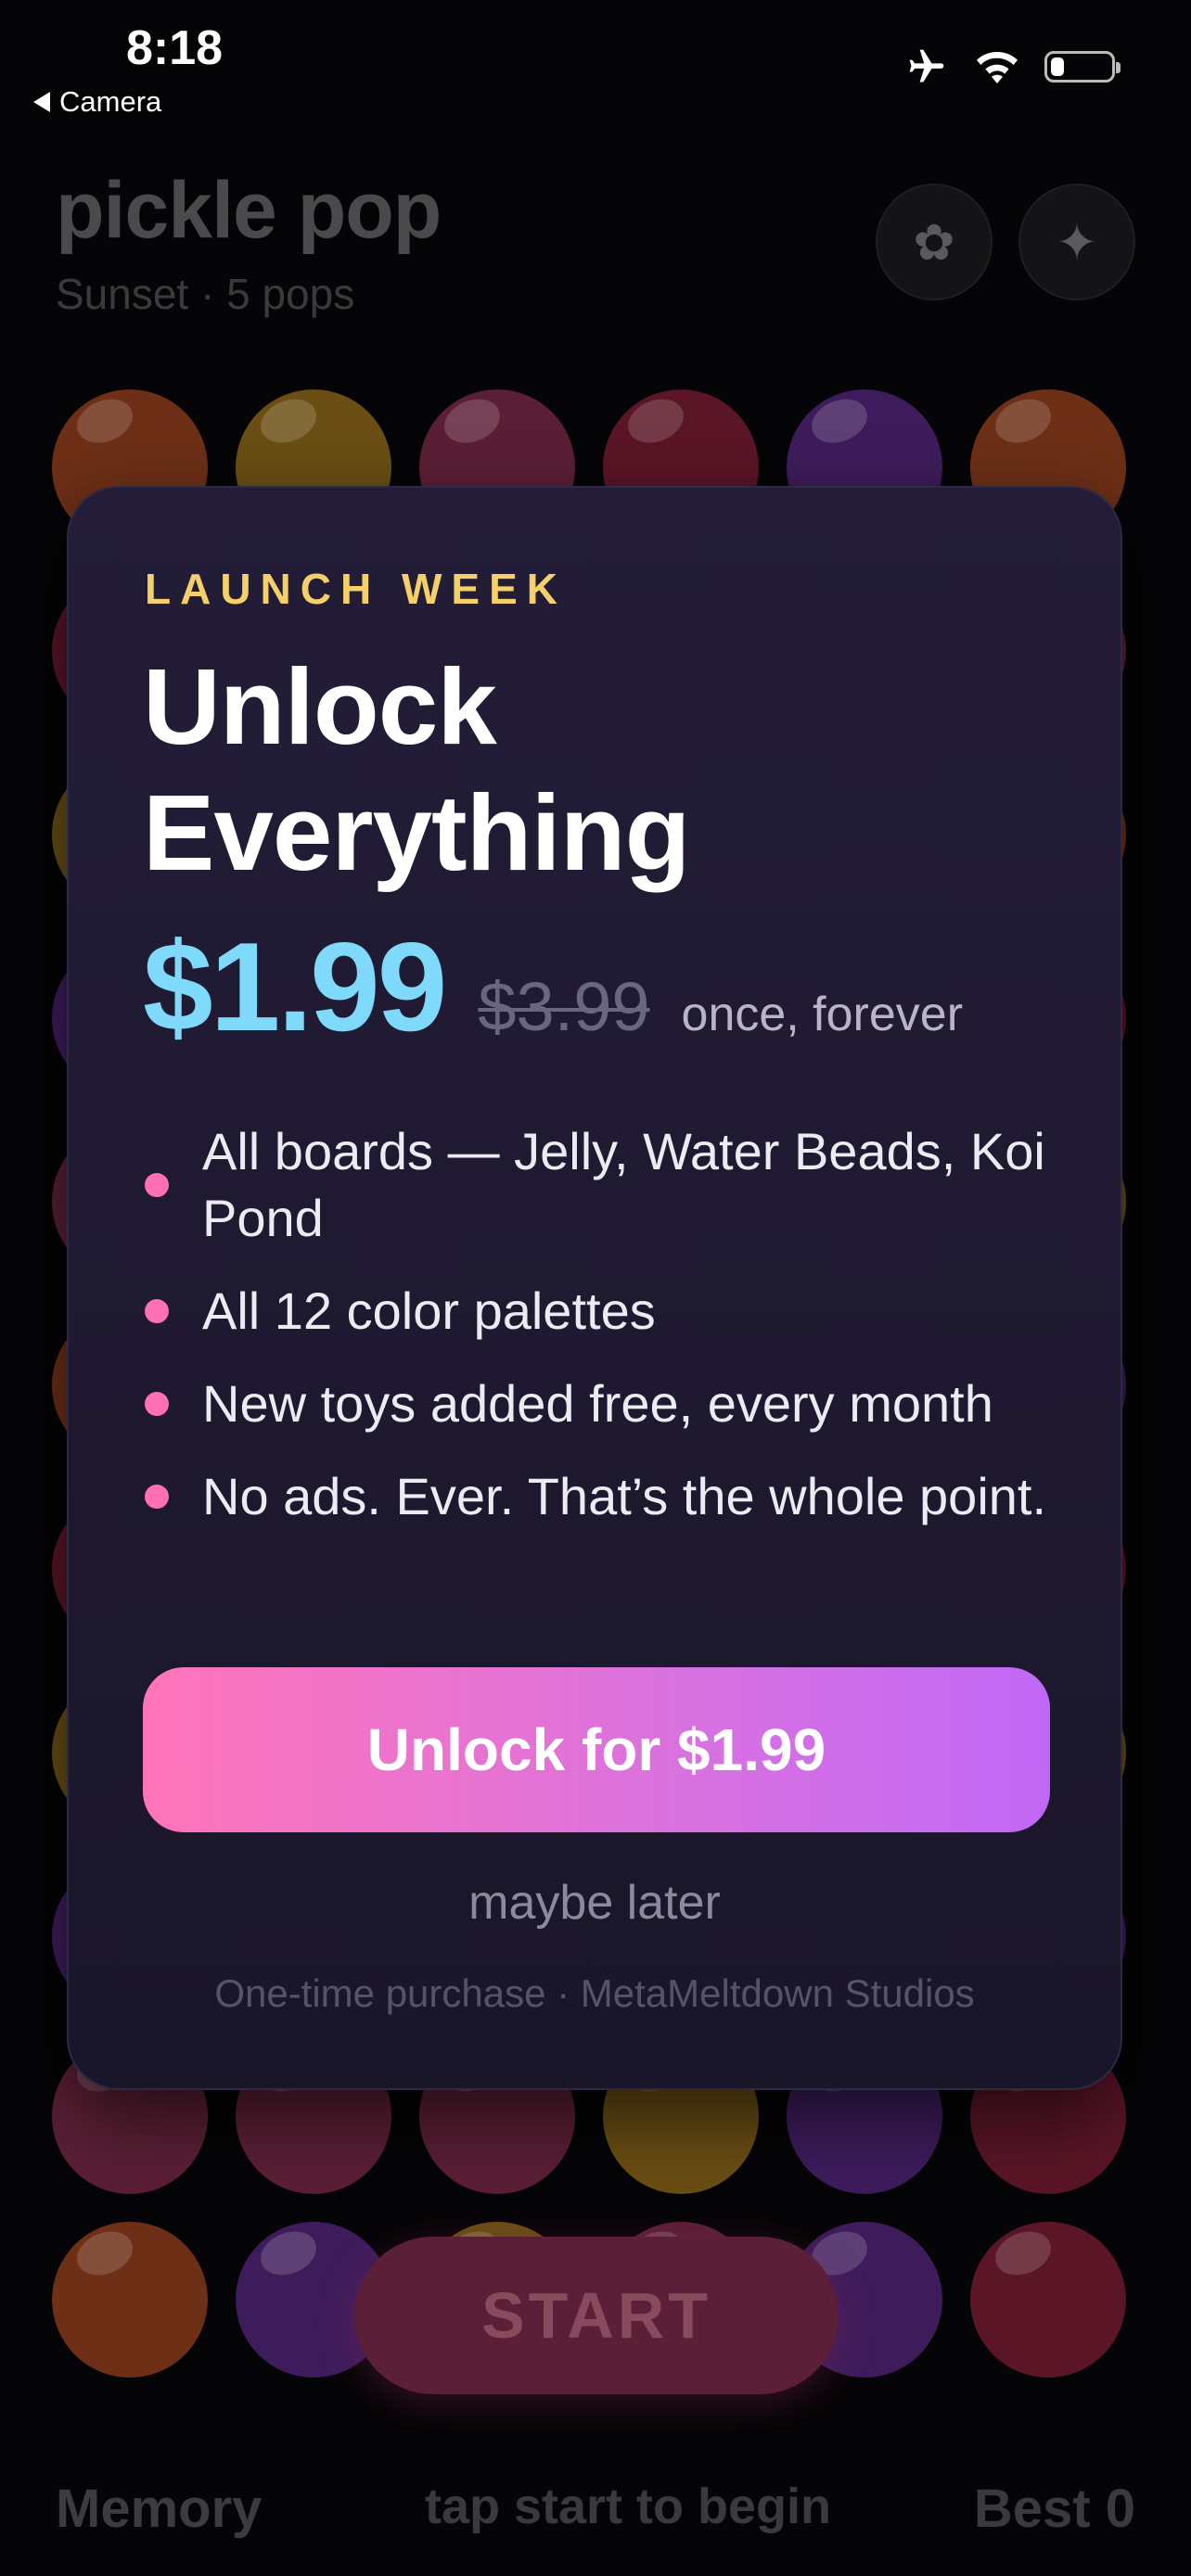  I want to click on start-hint: tap start to begin, so click(628, 2506).